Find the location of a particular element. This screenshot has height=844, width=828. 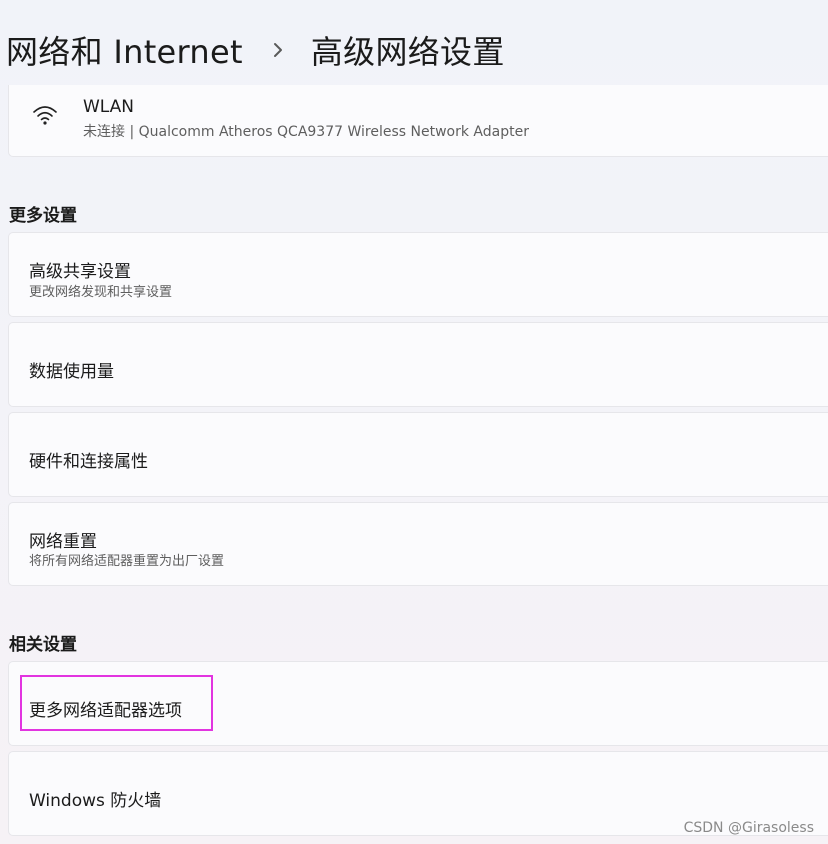

breadcrumb-parent: 网络和 Internet is located at coordinates (124, 50).